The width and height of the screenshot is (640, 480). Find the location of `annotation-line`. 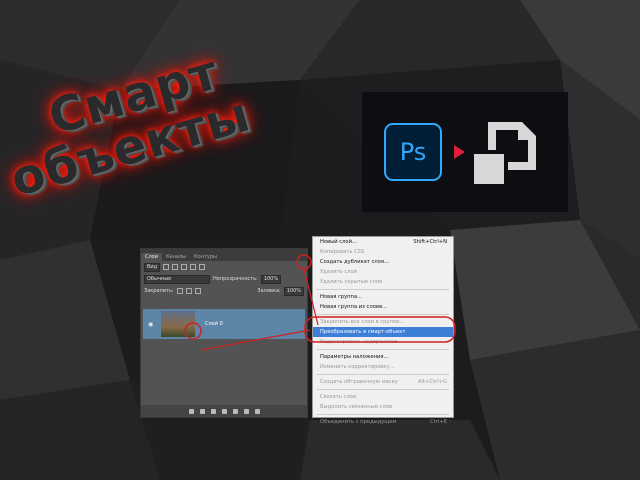

annotation-line is located at coordinates (256, 340).